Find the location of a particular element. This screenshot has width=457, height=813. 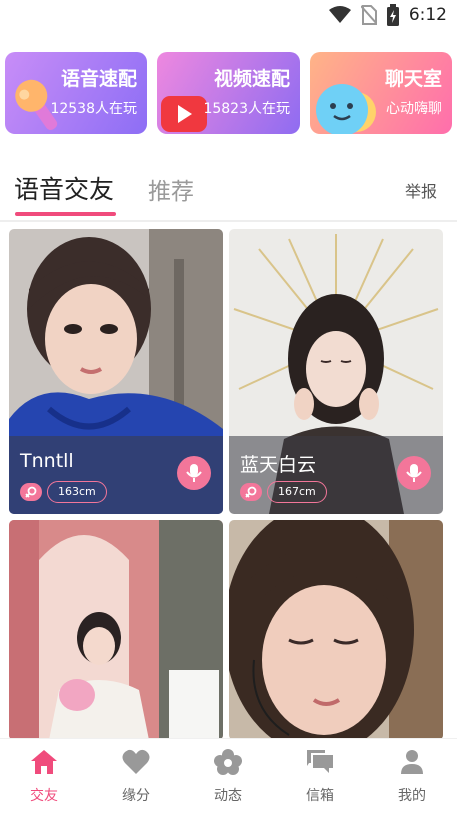

person-icon is located at coordinates (412, 762).